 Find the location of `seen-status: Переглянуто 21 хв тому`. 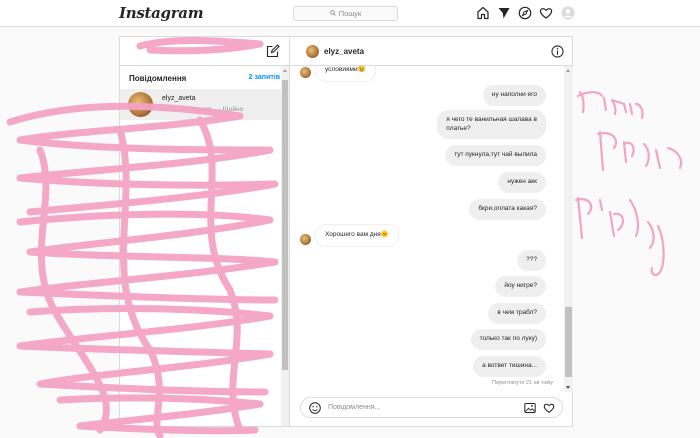

seen-status: Переглянуто 21 хв тому is located at coordinates (522, 383).